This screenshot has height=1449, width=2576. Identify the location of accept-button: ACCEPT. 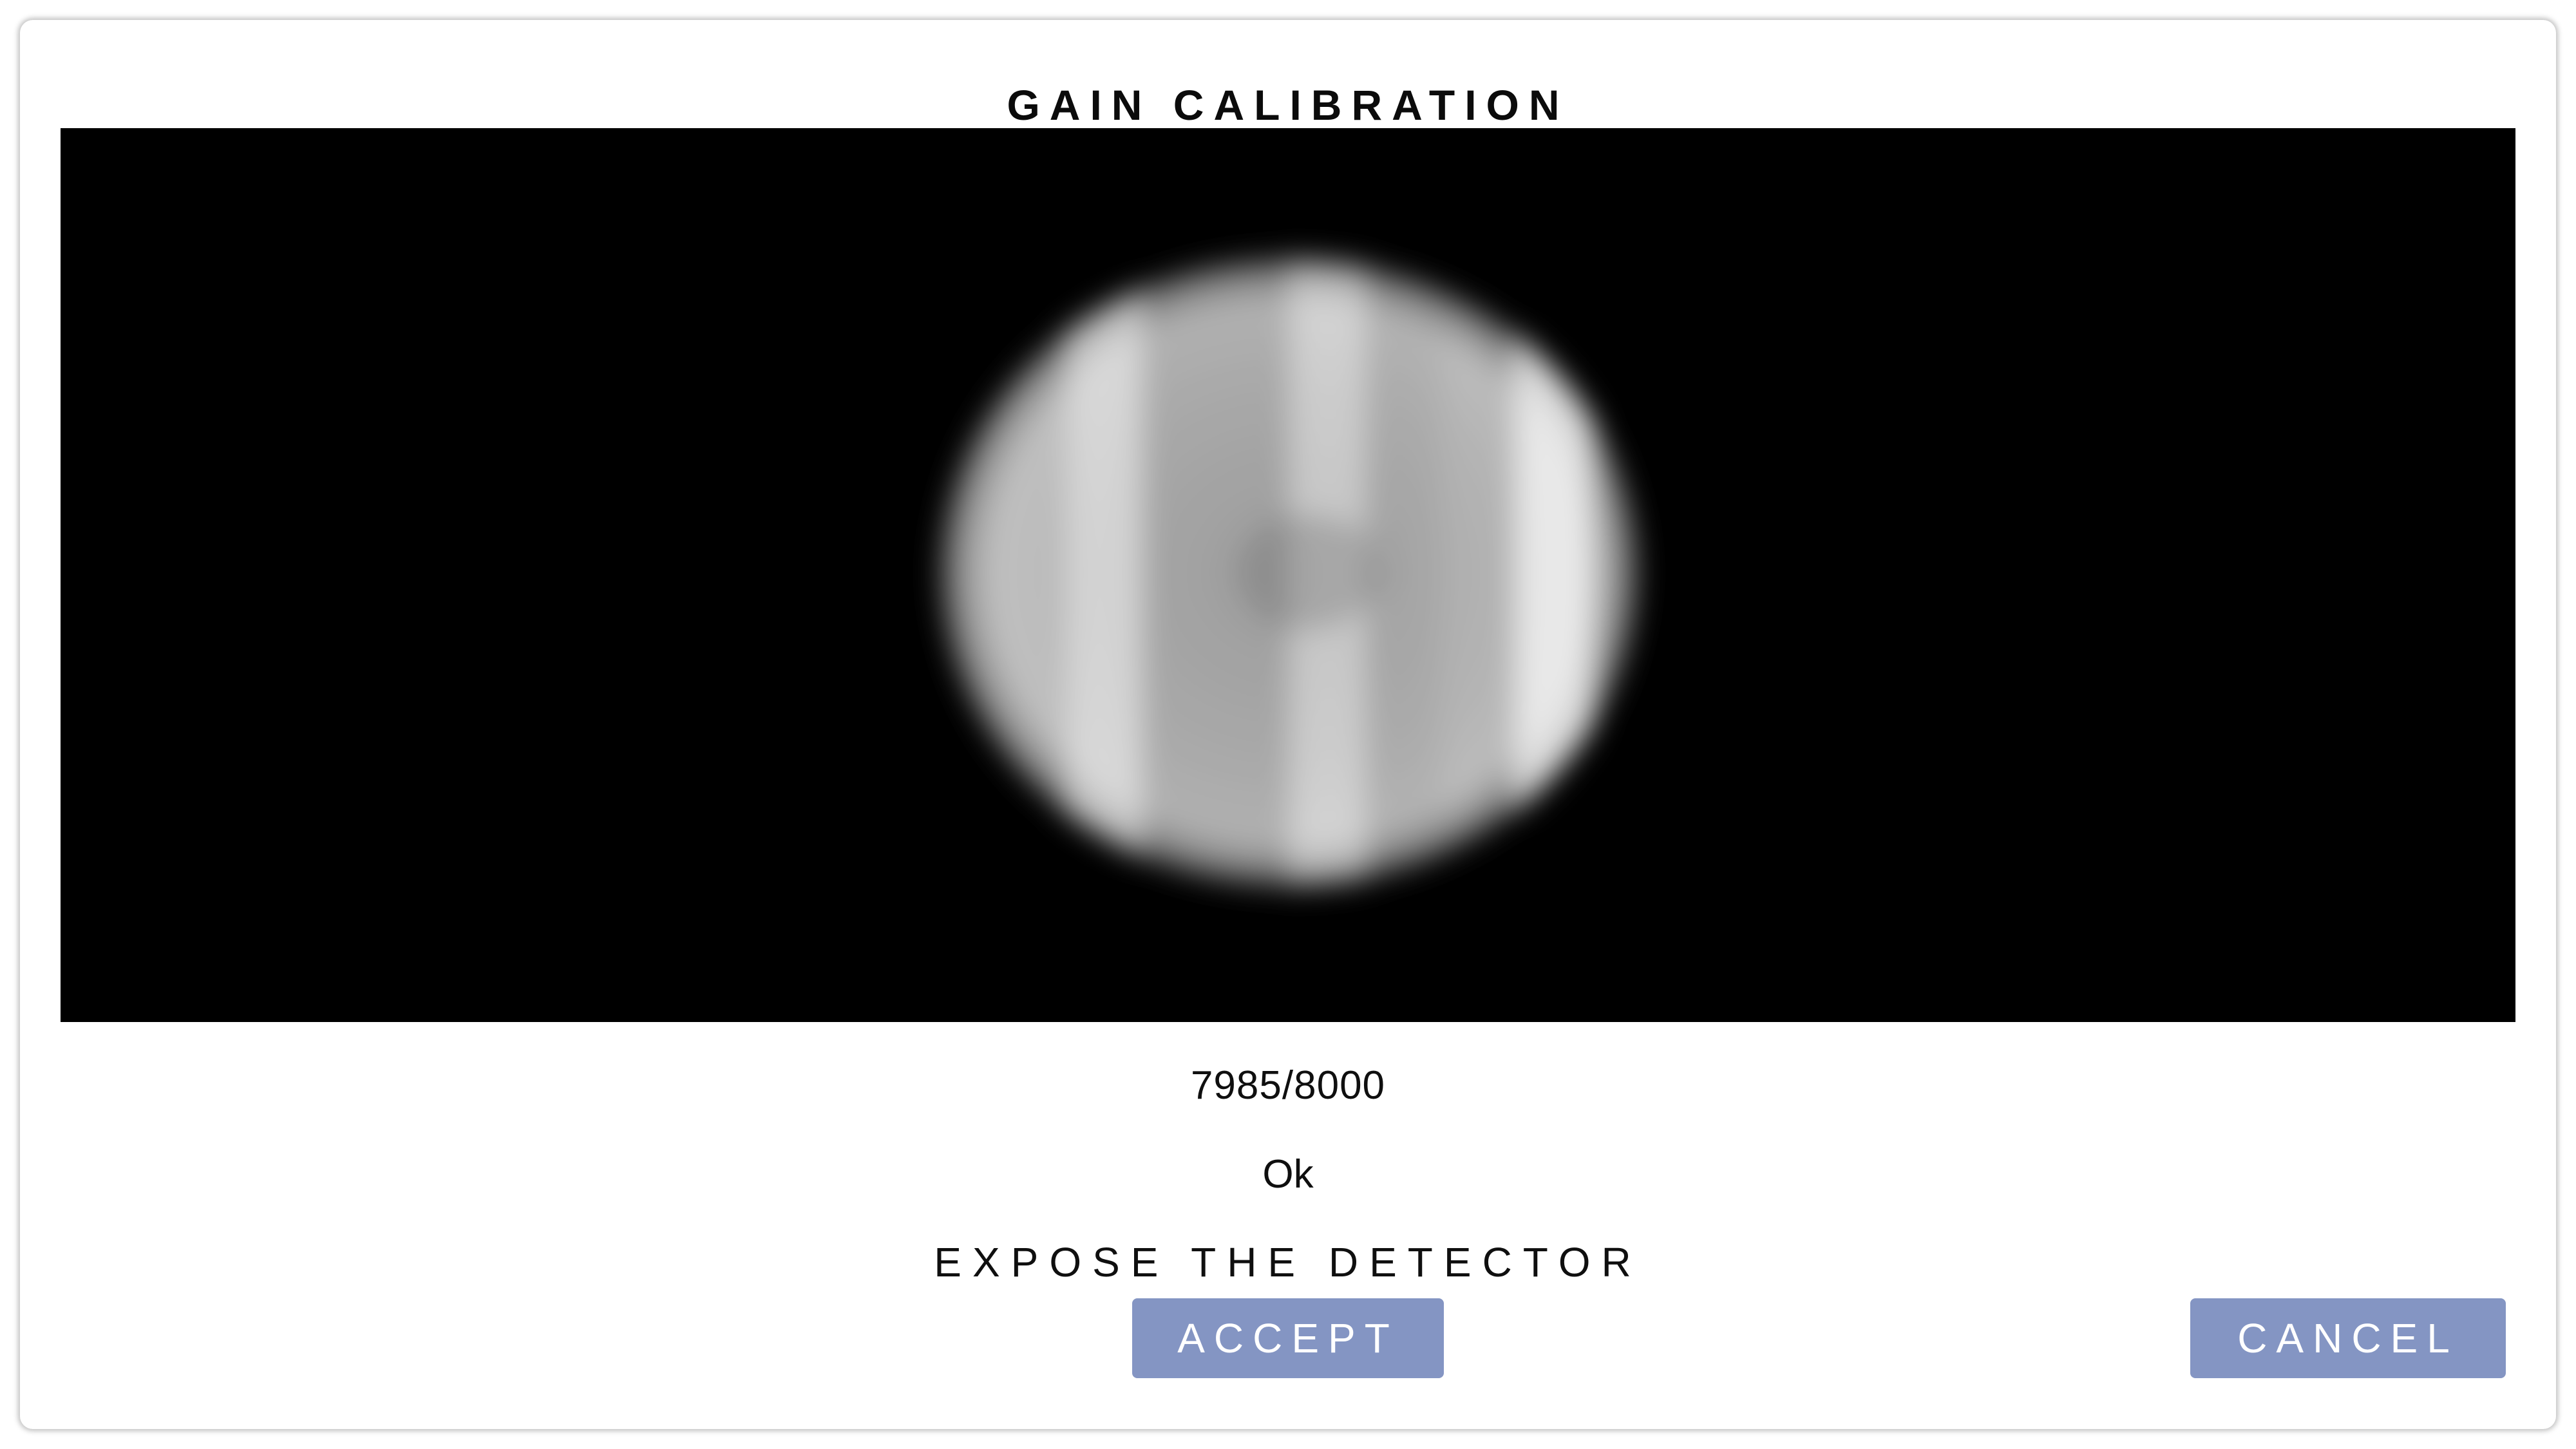
(1288, 1338).